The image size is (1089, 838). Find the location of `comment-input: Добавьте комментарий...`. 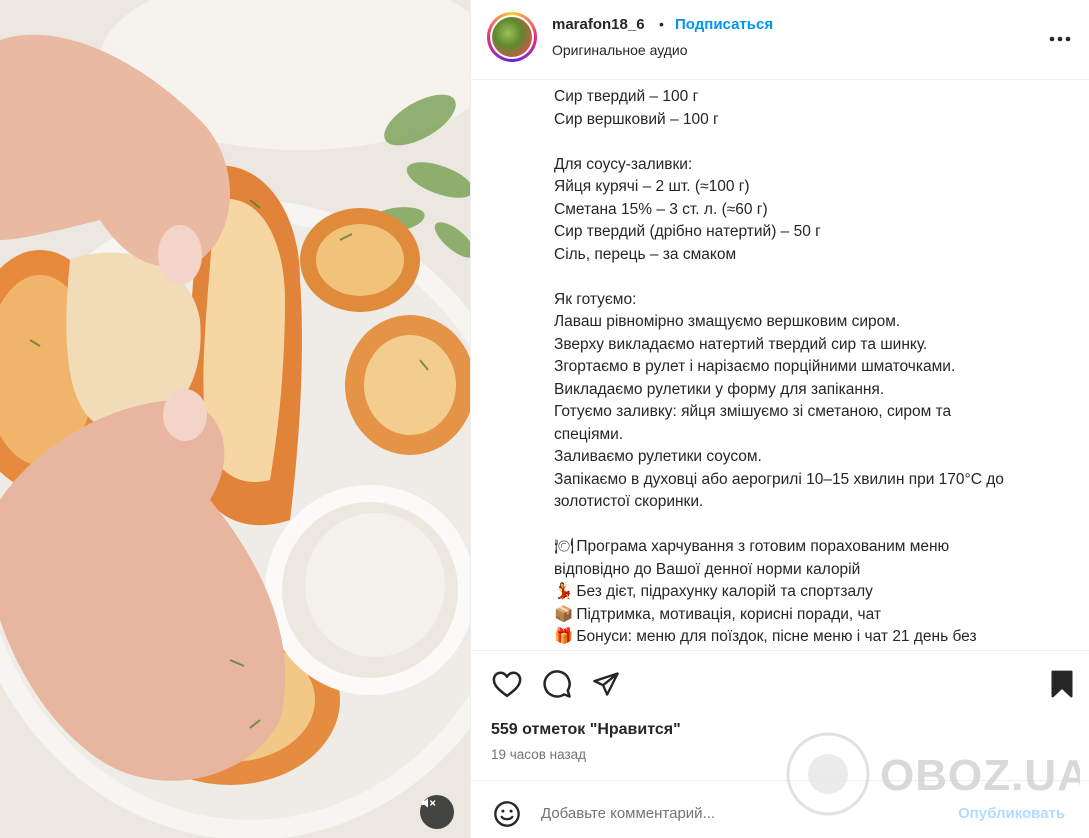

comment-input: Добавьте комментарий... is located at coordinates (628, 813).